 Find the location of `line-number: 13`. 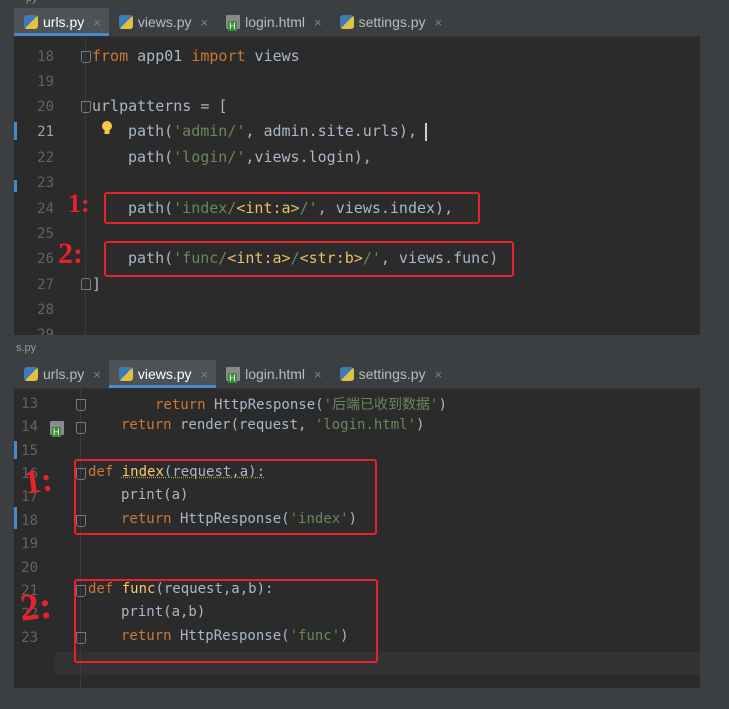

line-number: 13 is located at coordinates (29, 404).